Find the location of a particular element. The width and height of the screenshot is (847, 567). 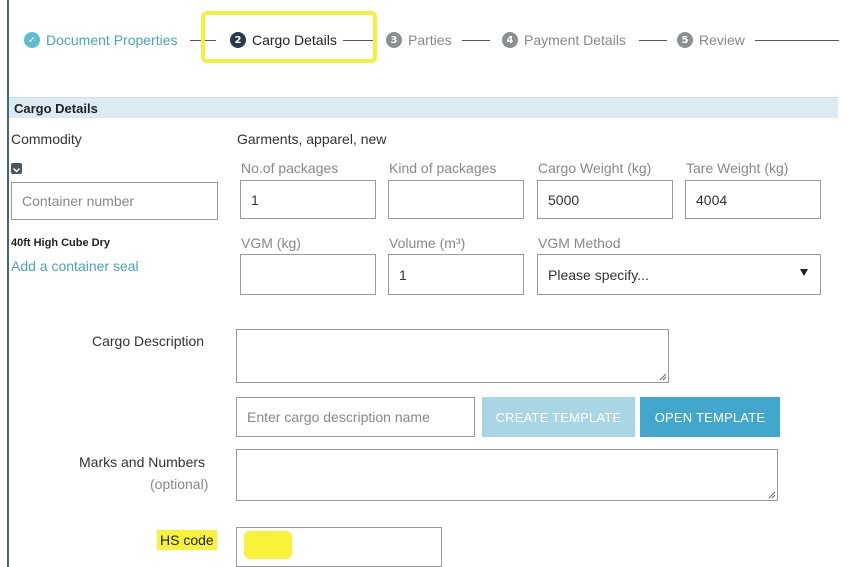

annotation-highlight-mark is located at coordinates (268, 545).